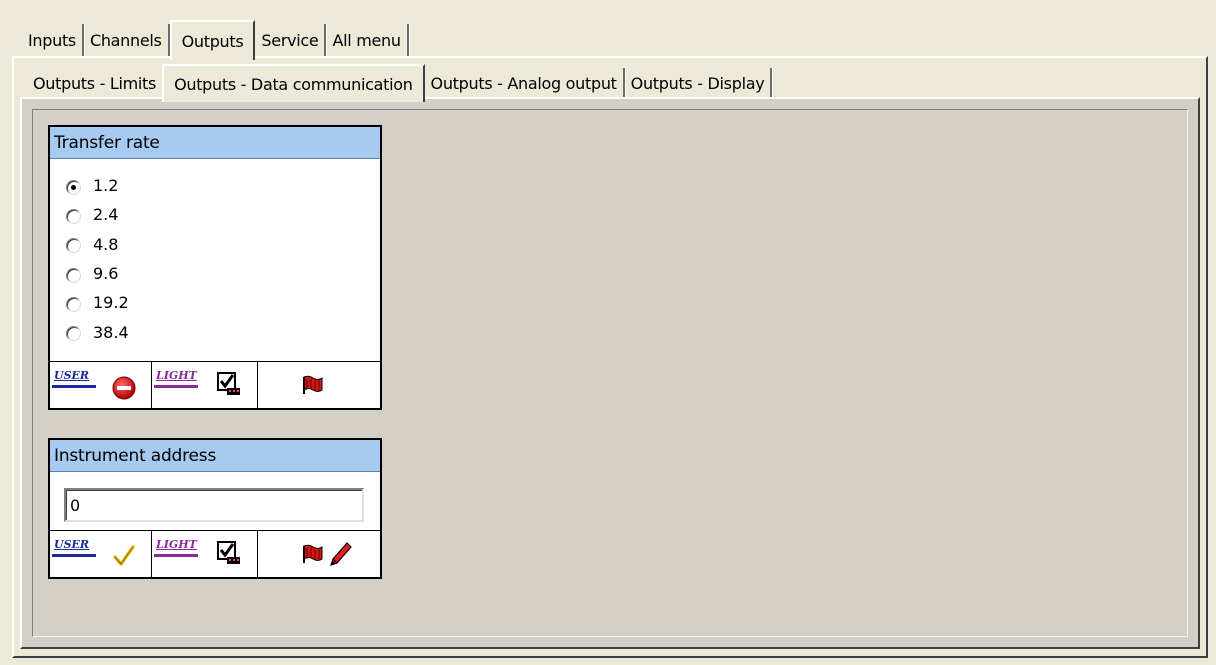 This screenshot has height=665, width=1216. I want to click on instrument-address-input, so click(214, 505).